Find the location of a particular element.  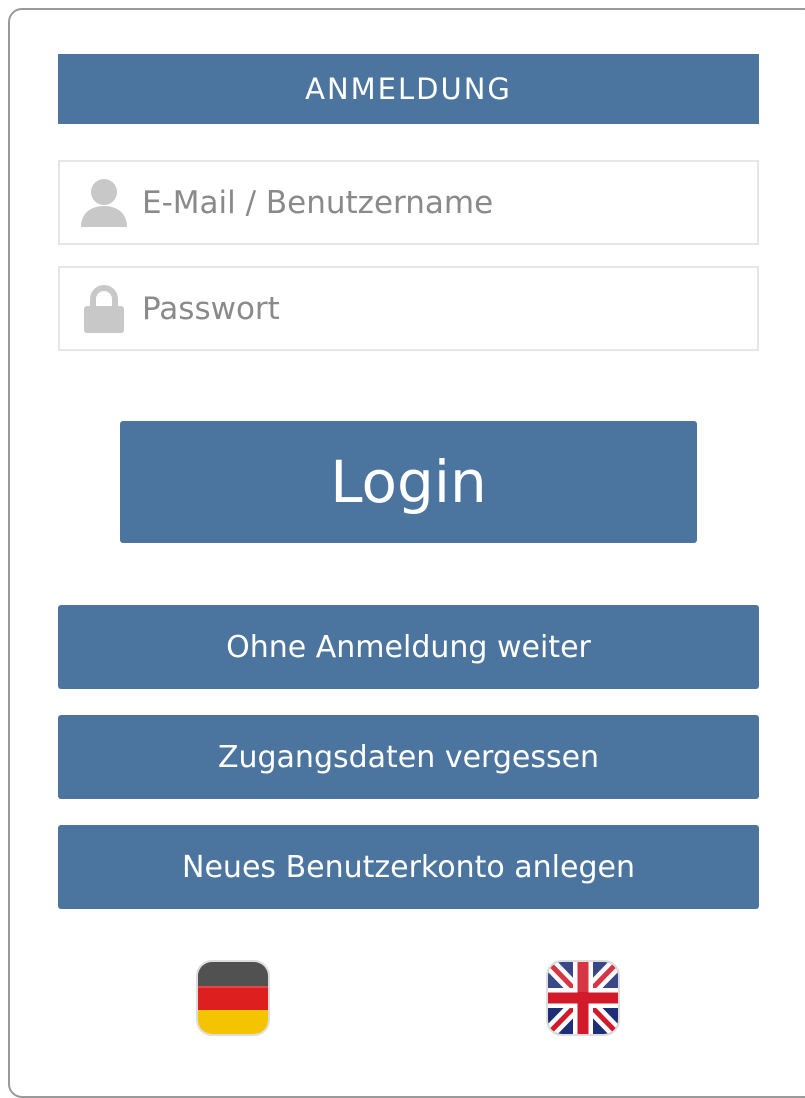

forgot-credentials-button: Zugangsdaten vergessen is located at coordinates (408, 757).